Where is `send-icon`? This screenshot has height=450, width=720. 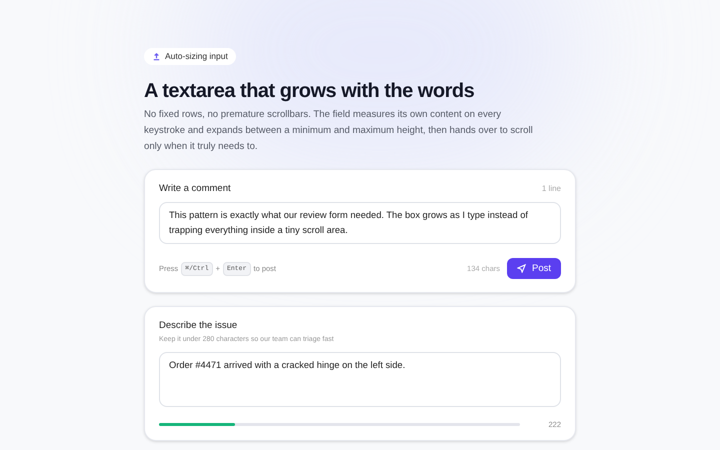 send-icon is located at coordinates (521, 269).